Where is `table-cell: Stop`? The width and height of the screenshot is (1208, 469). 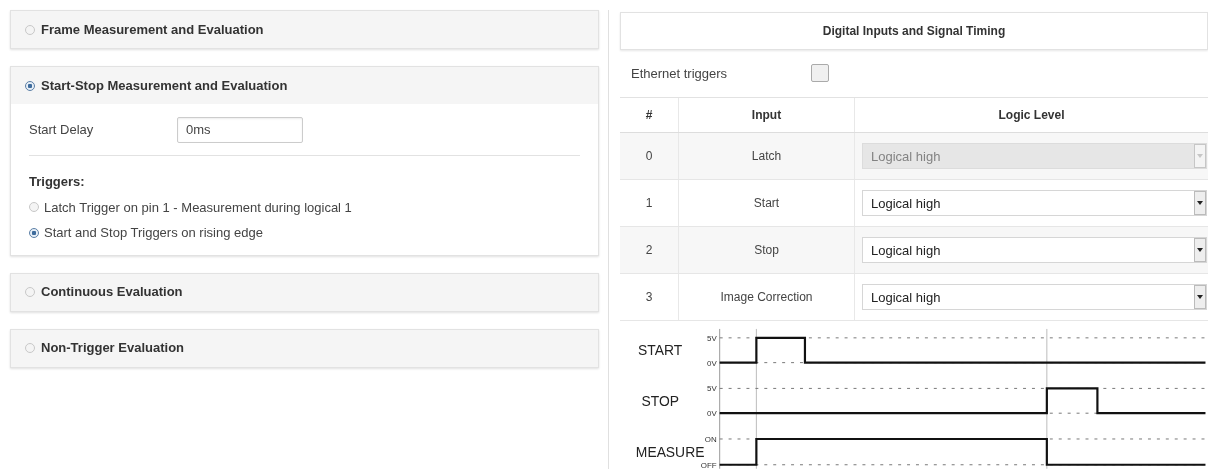 table-cell: Stop is located at coordinates (767, 250).